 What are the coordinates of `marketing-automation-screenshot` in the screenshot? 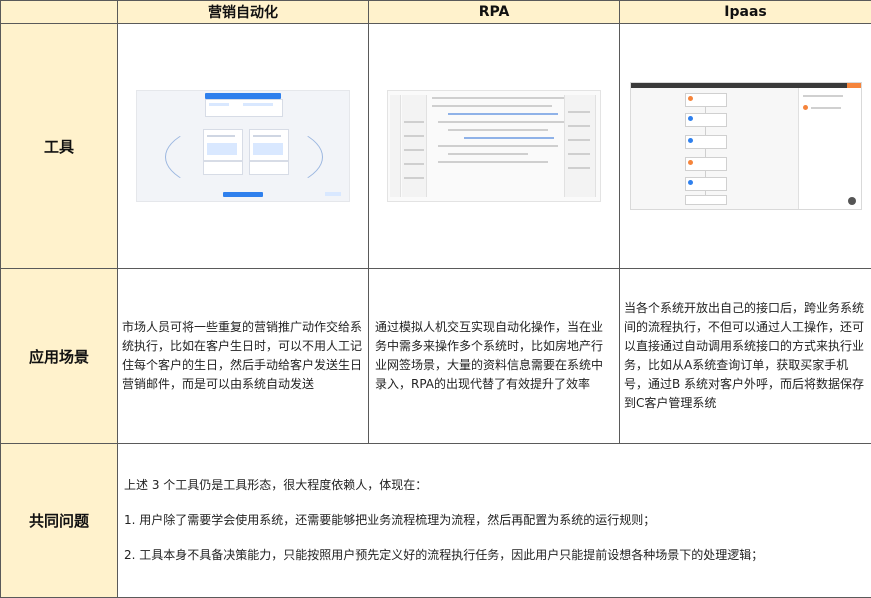 It's located at (243, 146).